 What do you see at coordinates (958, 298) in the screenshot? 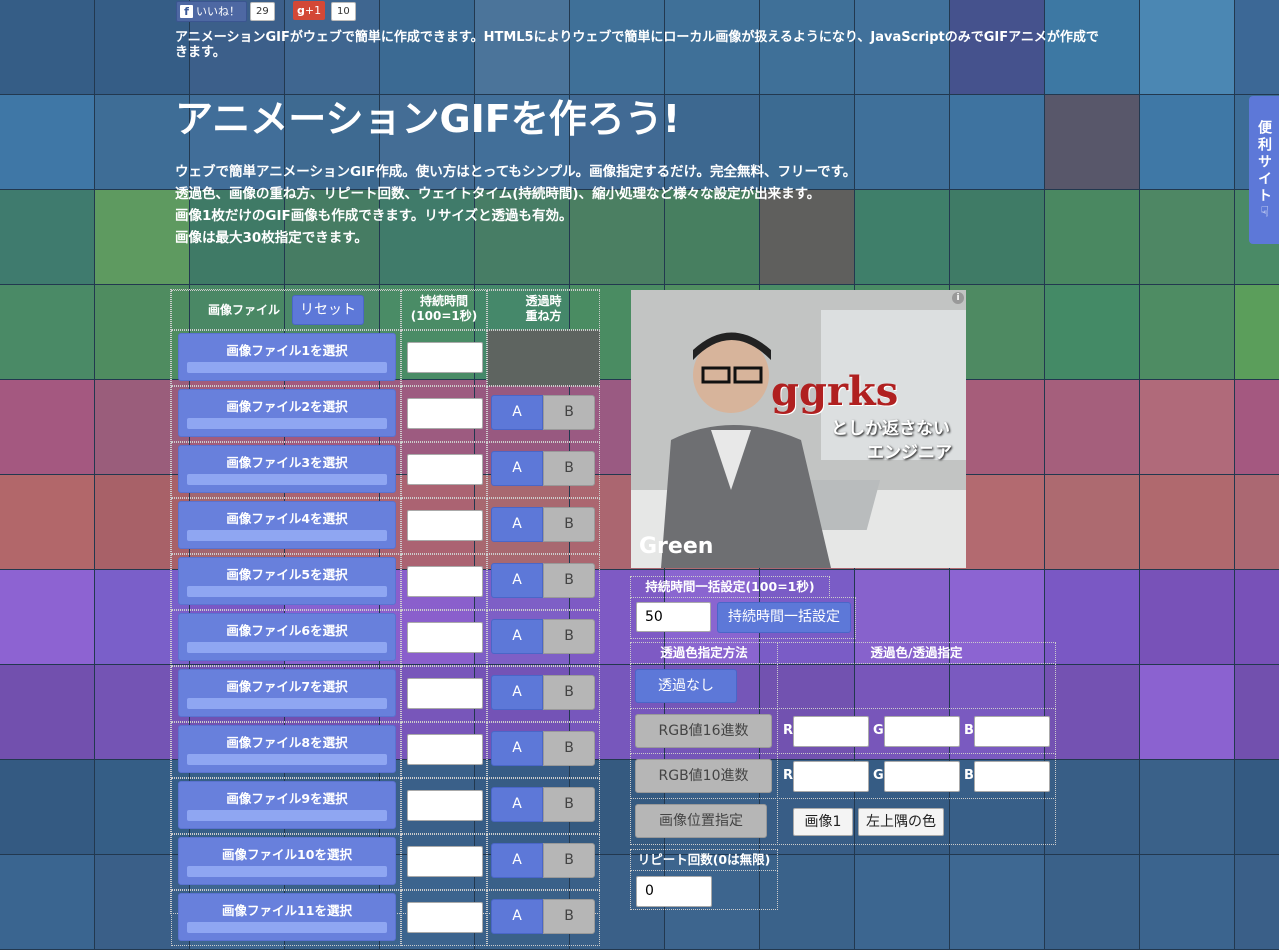
I see `ad-info-icon: i` at bounding box center [958, 298].